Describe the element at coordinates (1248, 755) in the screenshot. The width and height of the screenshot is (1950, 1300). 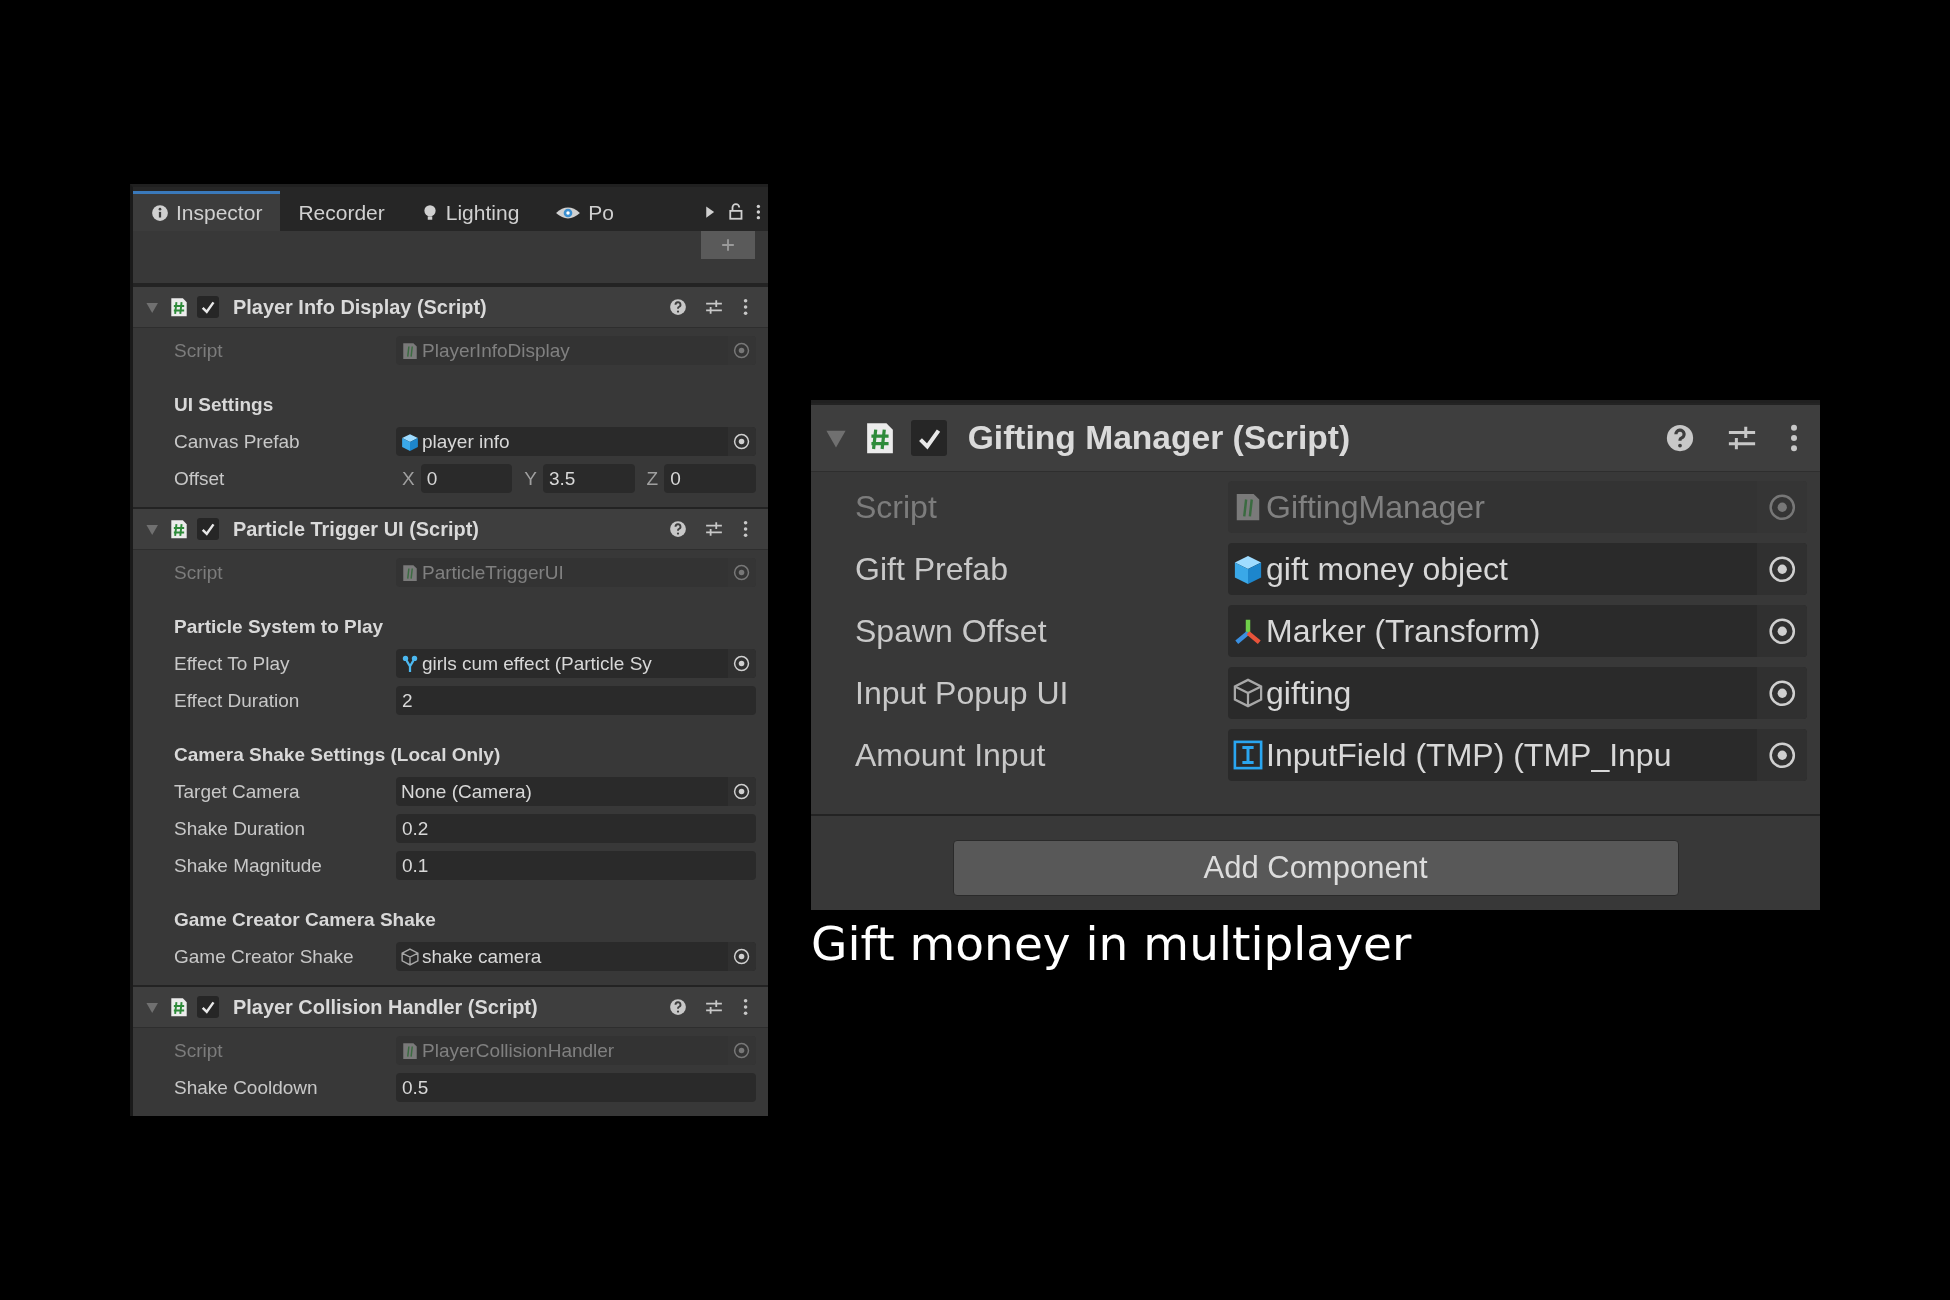
I see `text-cursor-icon` at that location.